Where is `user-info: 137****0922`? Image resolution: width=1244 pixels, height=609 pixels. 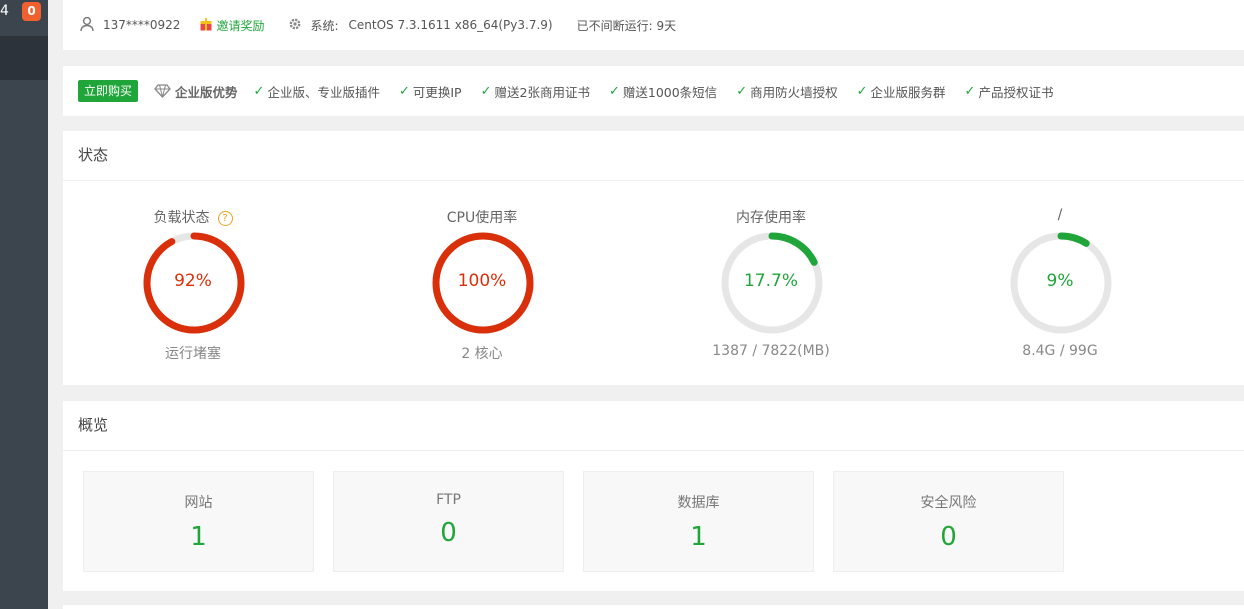
user-info: 137****0922 is located at coordinates (129, 25).